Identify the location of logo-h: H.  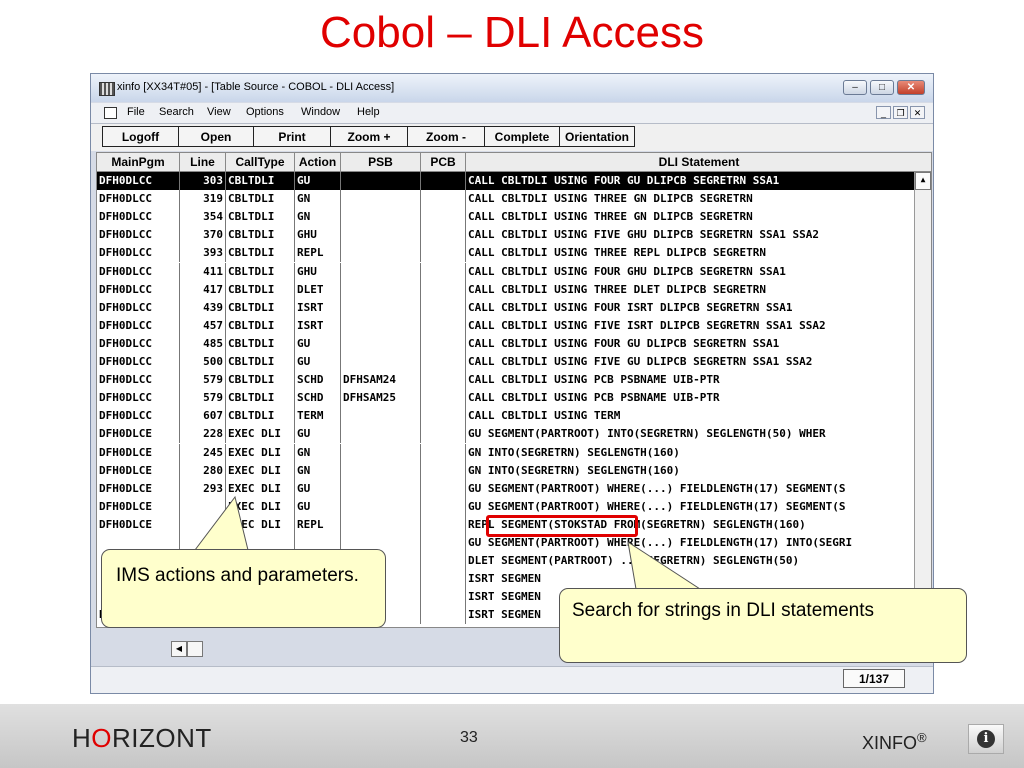
(82, 738).